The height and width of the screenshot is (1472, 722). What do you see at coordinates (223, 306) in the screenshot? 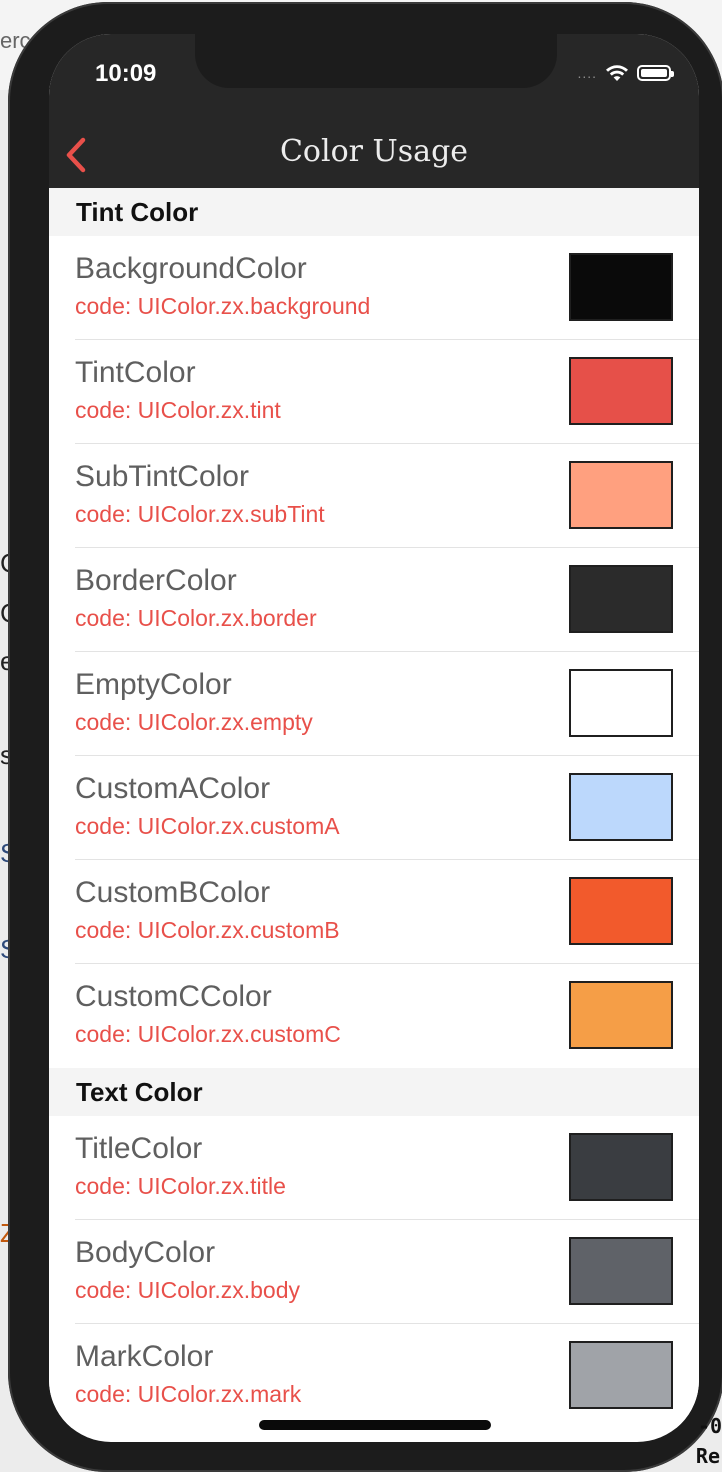
I see `color-code: code: UIColor.zx.background` at bounding box center [223, 306].